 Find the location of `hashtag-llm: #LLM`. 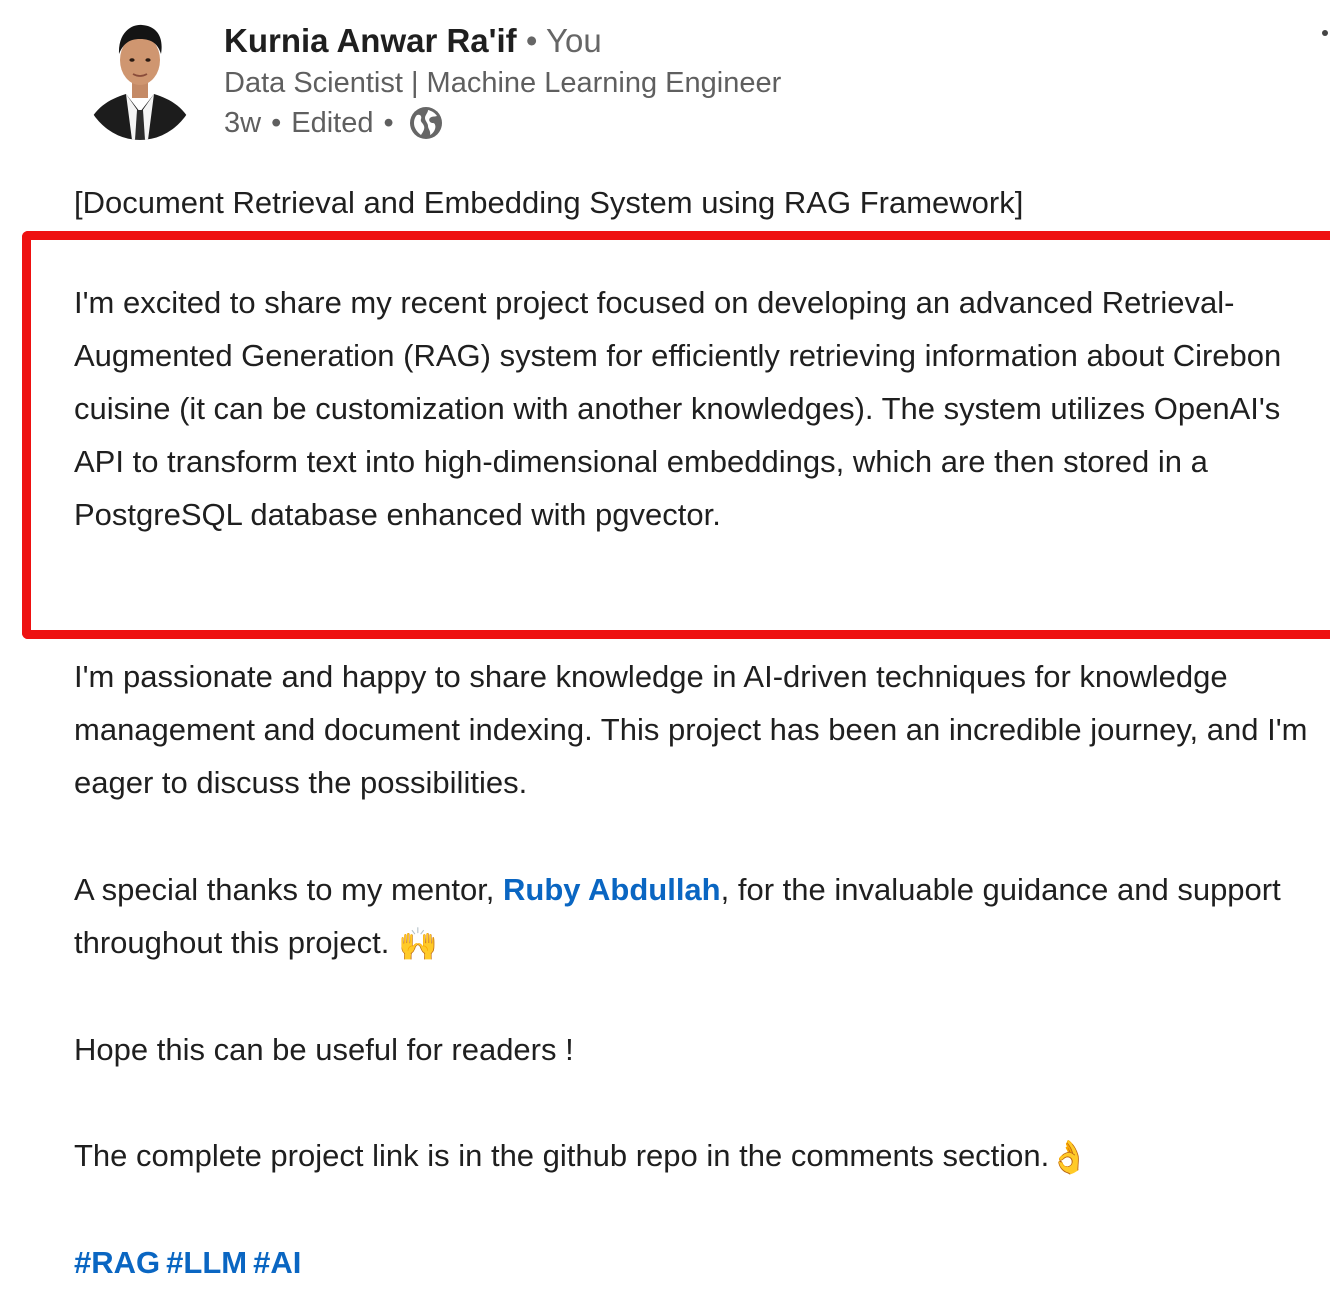

hashtag-llm: #LLM is located at coordinates (206, 1262).